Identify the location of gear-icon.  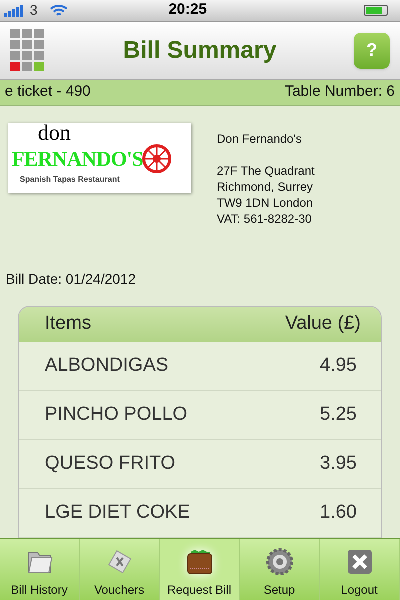
(279, 562).